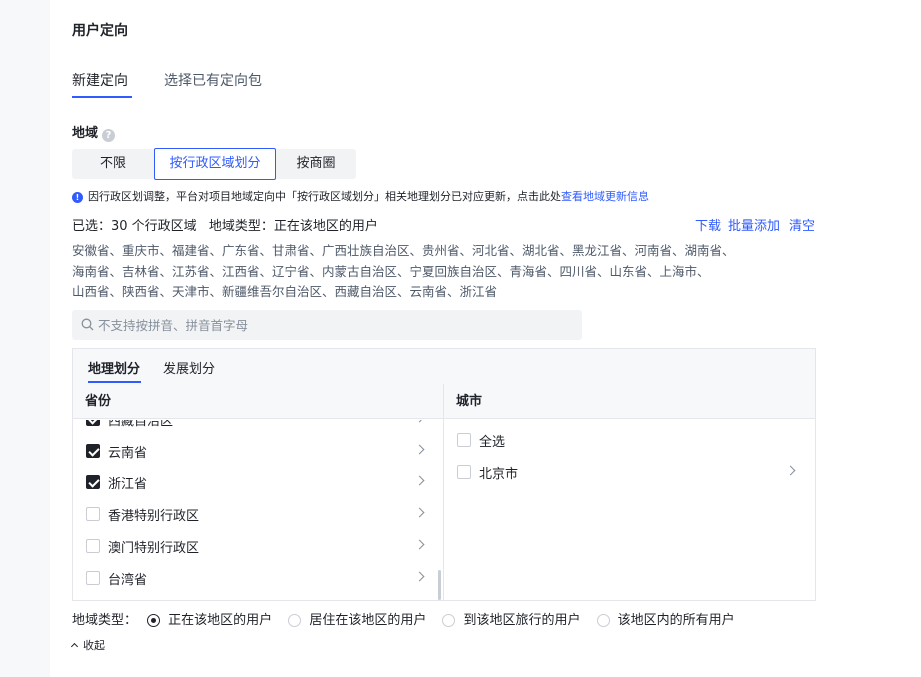 The image size is (921, 677). I want to click on radio-label: 居住在该地区的用户, so click(368, 620).